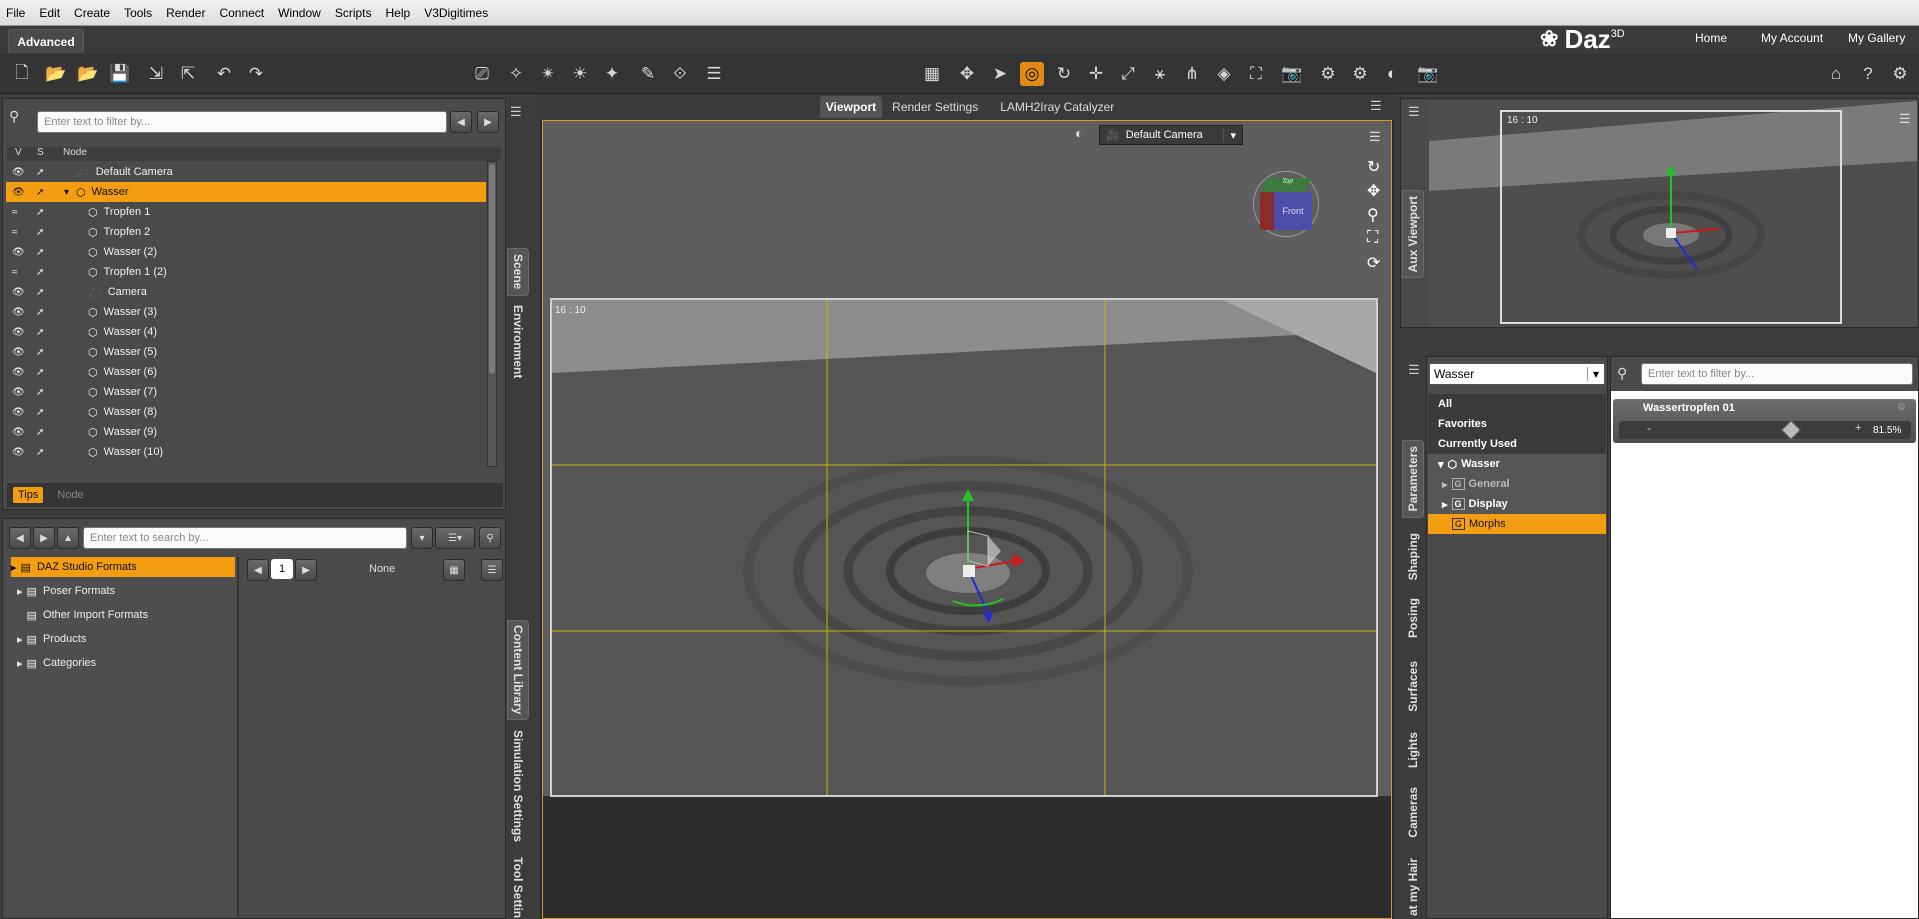 This screenshot has width=1919, height=919. Describe the element at coordinates (246, 272) in the screenshot. I see `scene-node-row: ≈ ➚ ⬡ Tropfen 1 (2)` at that location.